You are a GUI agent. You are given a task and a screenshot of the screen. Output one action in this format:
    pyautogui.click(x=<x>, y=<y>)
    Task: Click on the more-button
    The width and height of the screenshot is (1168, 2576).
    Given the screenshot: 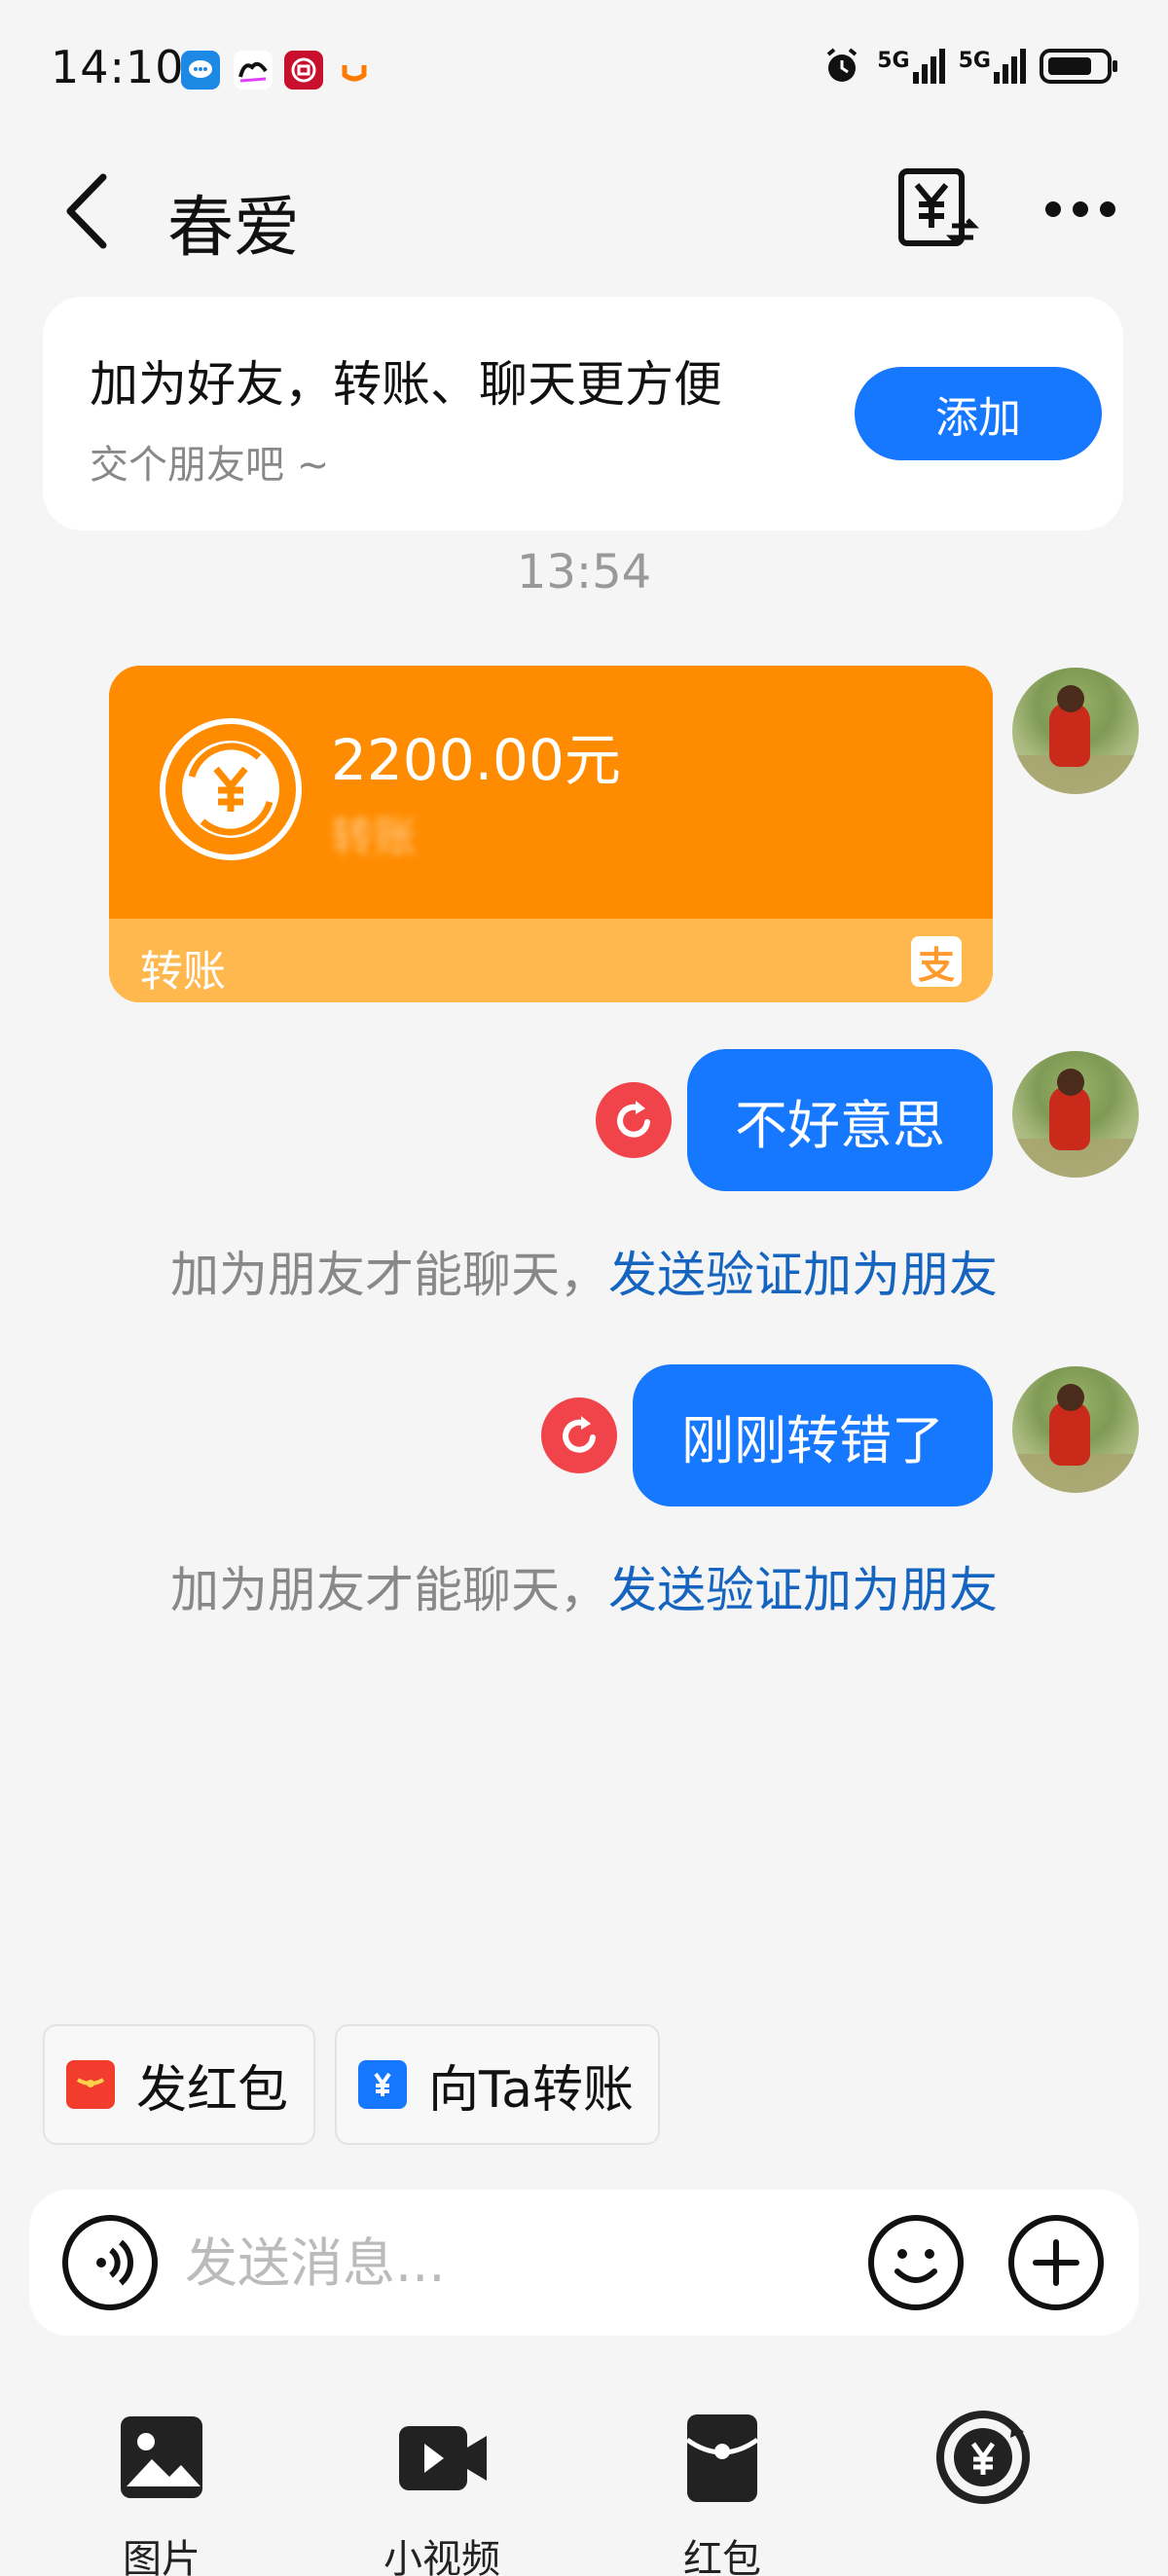 What is the action you would take?
    pyautogui.click(x=1080, y=209)
    